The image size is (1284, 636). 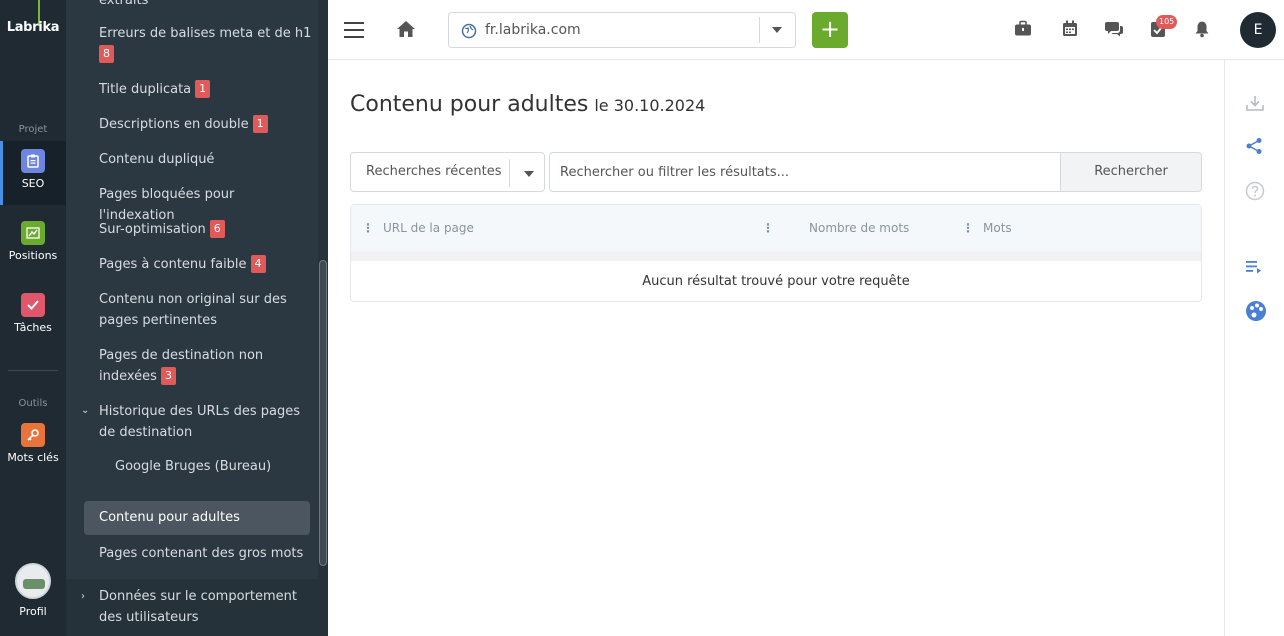 I want to click on rail-divider, so click(x=33, y=370).